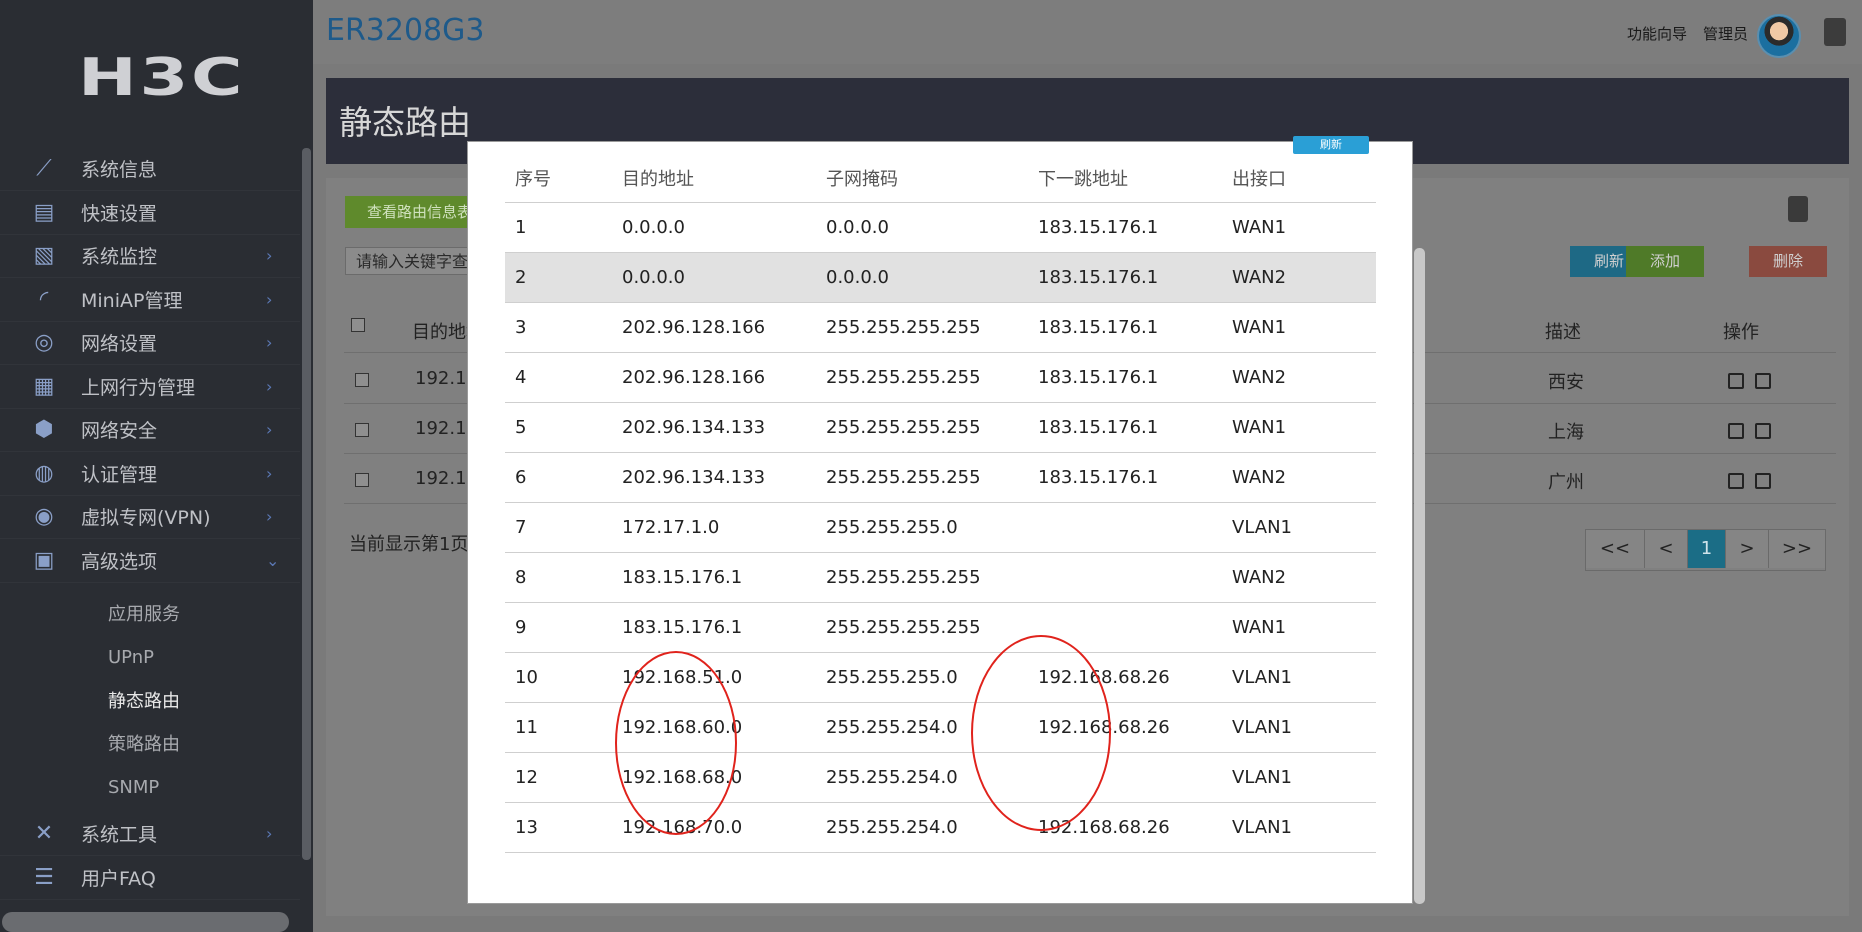 Image resolution: width=1862 pixels, height=932 pixels. I want to click on cell-index: 9, so click(563, 627).